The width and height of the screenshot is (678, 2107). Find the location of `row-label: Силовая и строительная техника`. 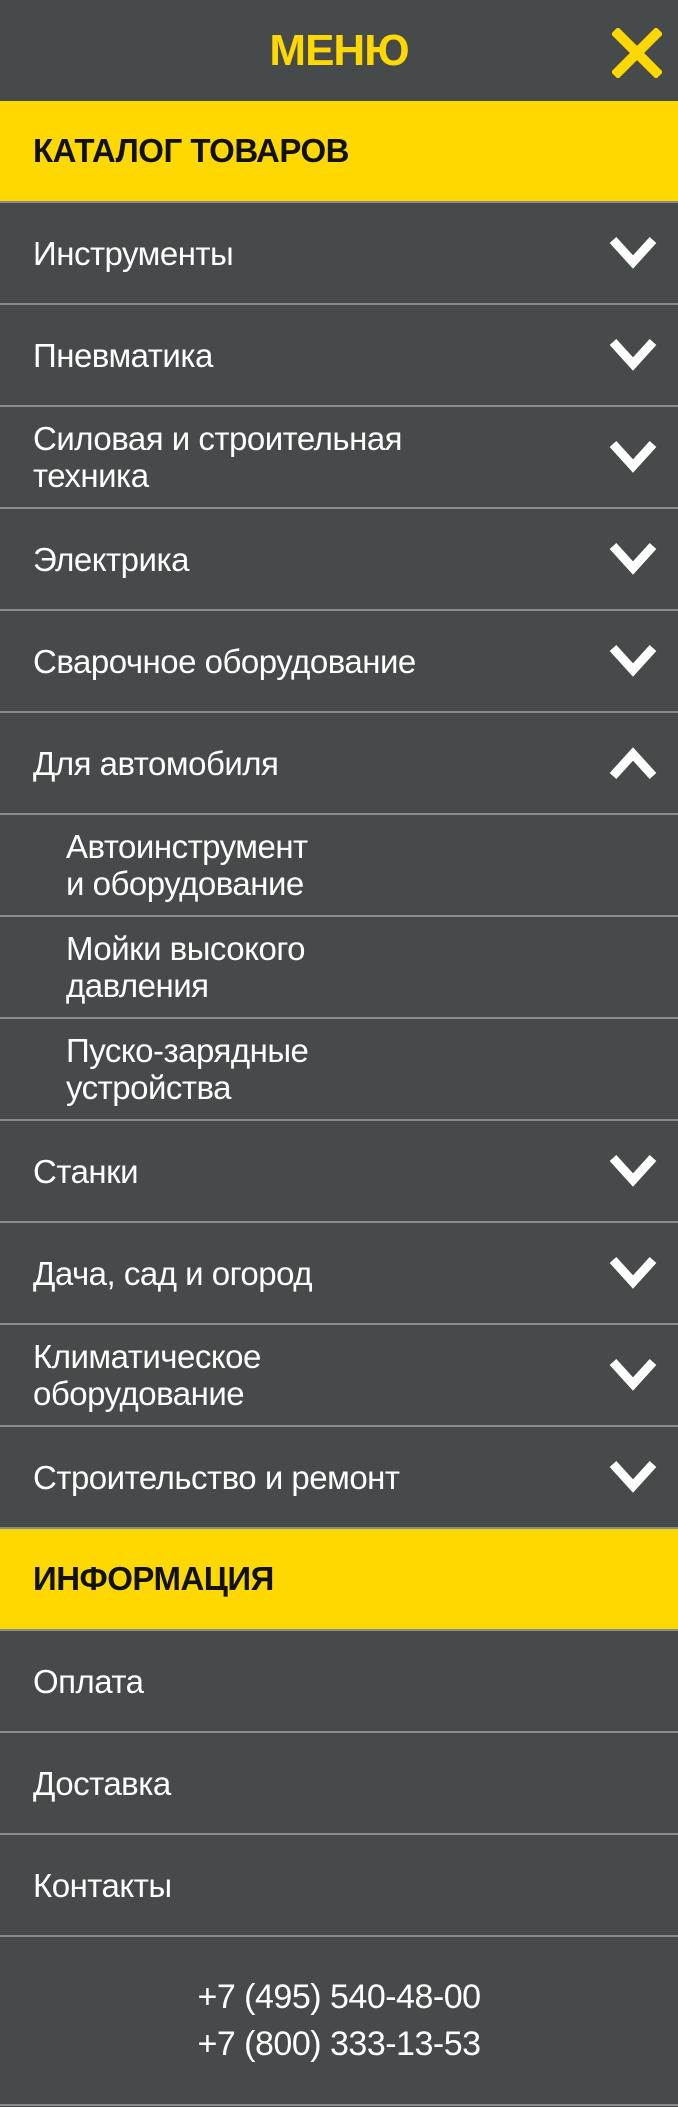

row-label: Силовая и строительная техника is located at coordinates (218, 457).